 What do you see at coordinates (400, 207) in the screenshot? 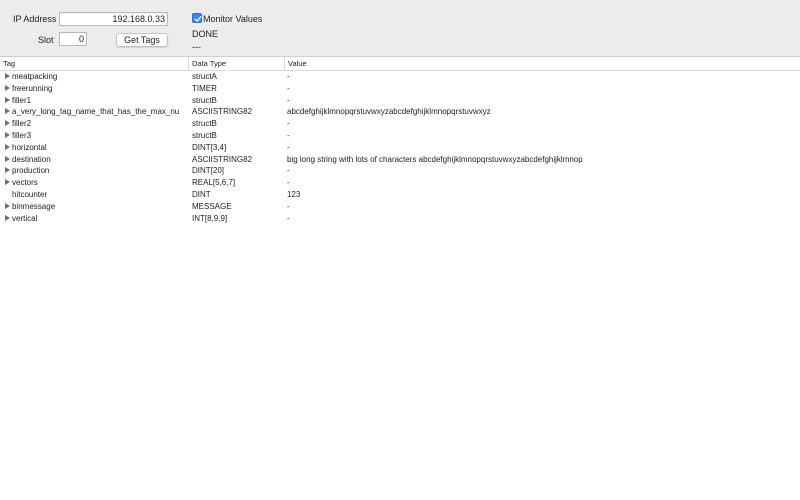
I see `table-row: binmessage MESSAGE -` at bounding box center [400, 207].